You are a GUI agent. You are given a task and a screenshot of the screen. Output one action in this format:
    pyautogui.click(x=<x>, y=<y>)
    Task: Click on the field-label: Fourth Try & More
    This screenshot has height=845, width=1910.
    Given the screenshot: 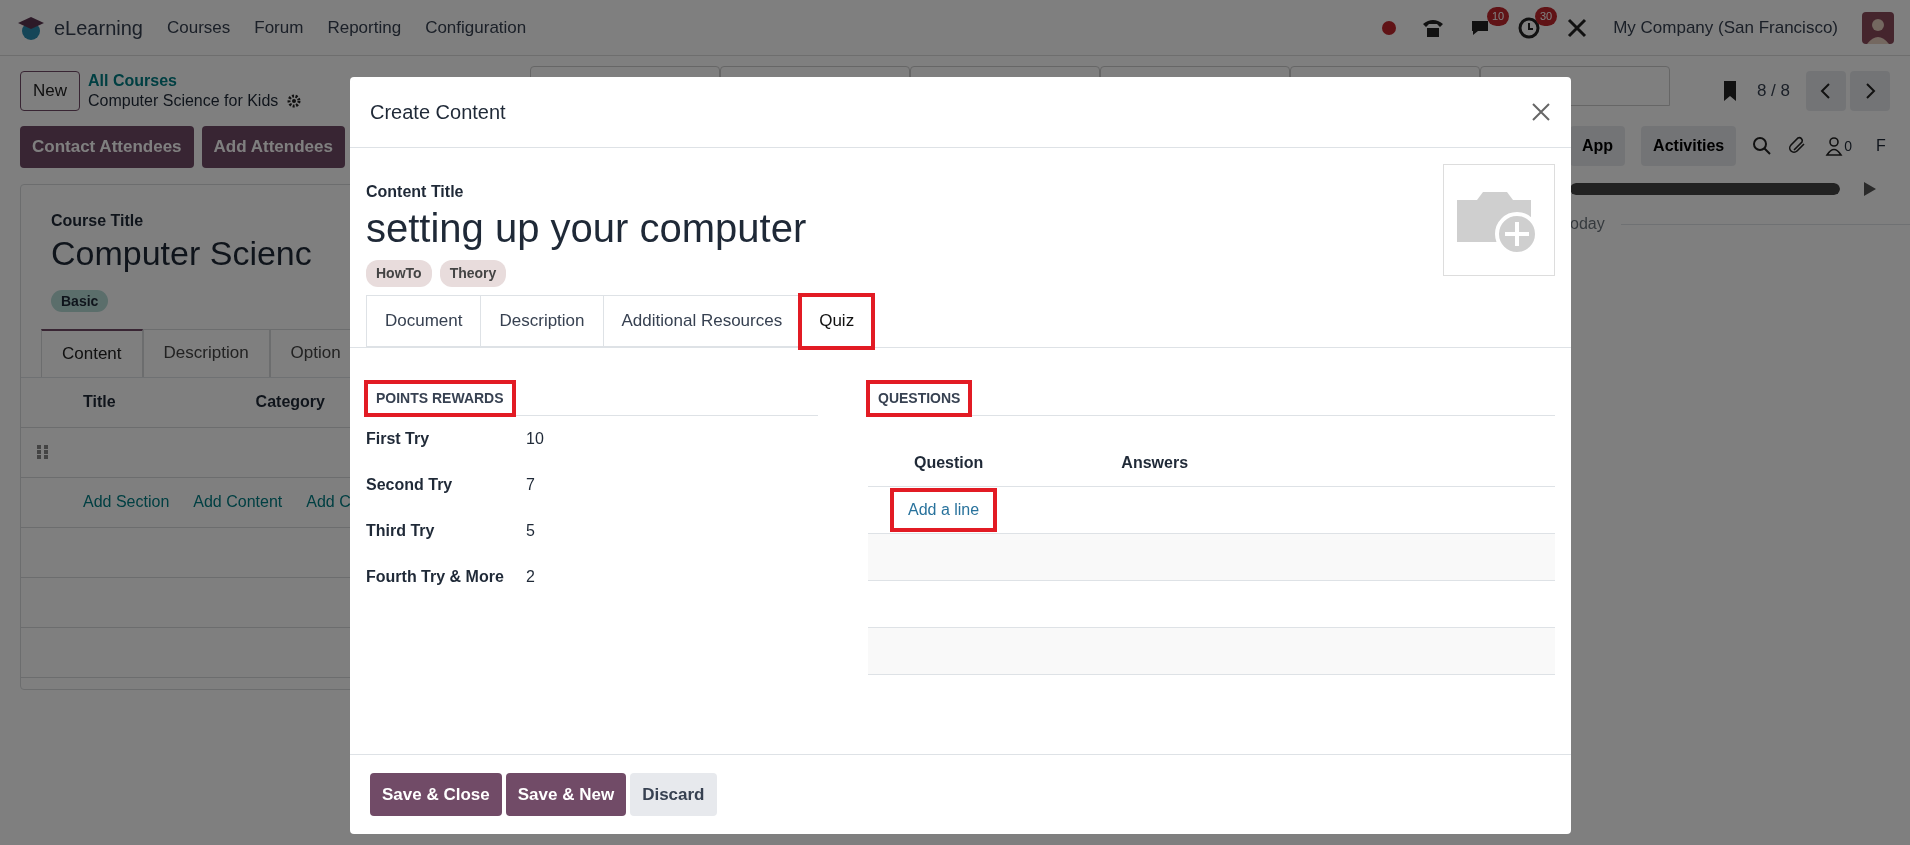 What is the action you would take?
    pyautogui.click(x=435, y=576)
    